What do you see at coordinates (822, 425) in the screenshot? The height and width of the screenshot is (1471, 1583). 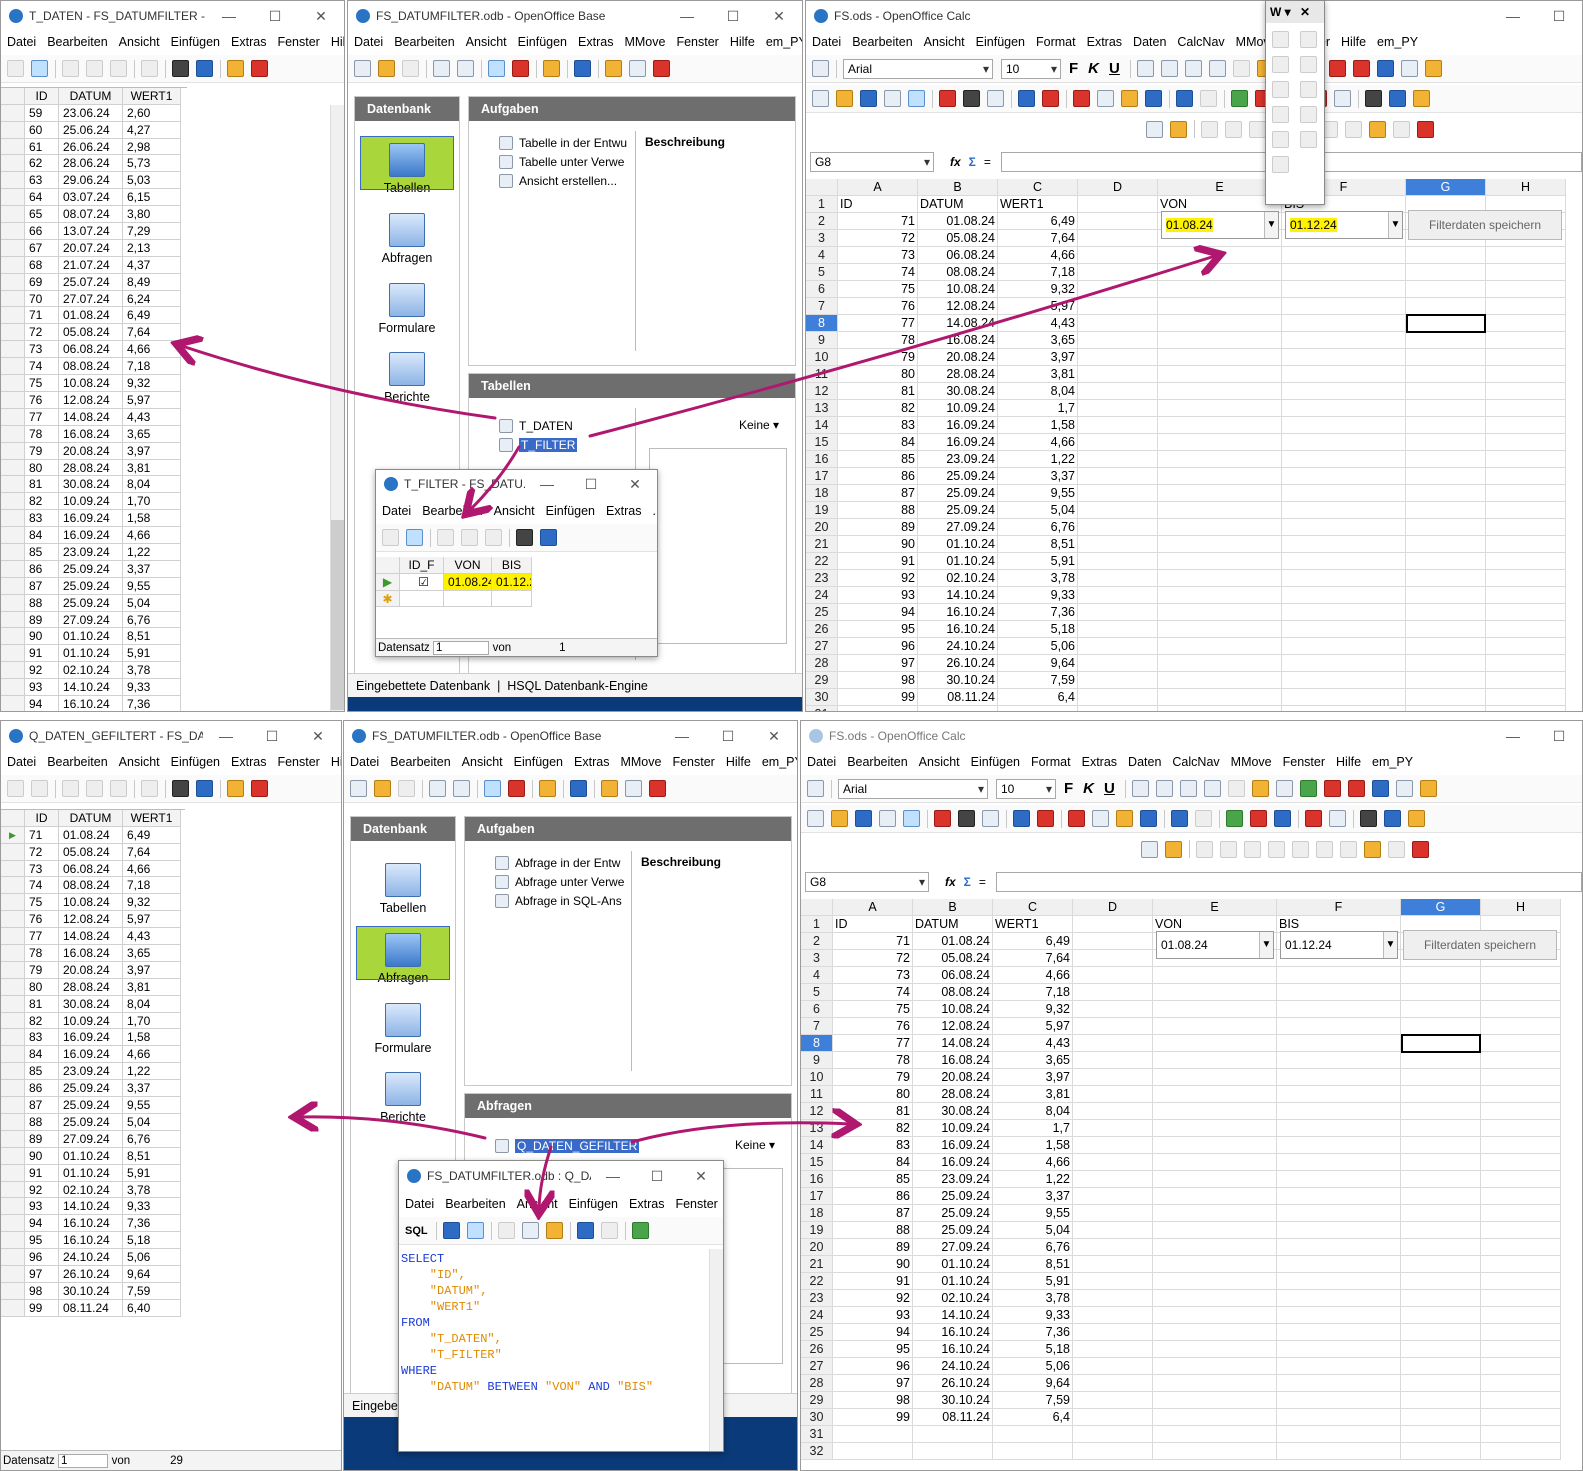 I see `row-header: 14` at bounding box center [822, 425].